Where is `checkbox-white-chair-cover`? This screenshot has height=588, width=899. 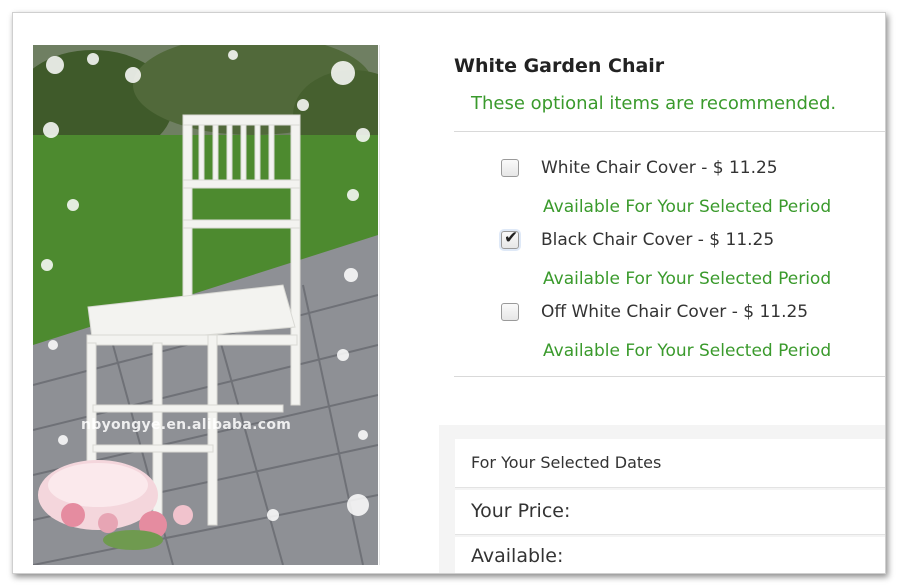
checkbox-white-chair-cover is located at coordinates (510, 168).